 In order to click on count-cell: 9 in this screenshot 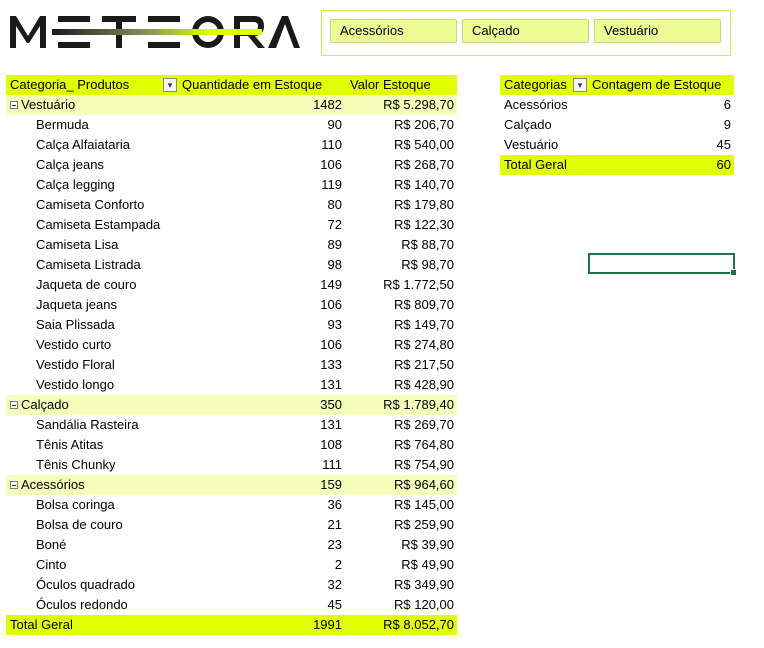, I will do `click(727, 124)`.